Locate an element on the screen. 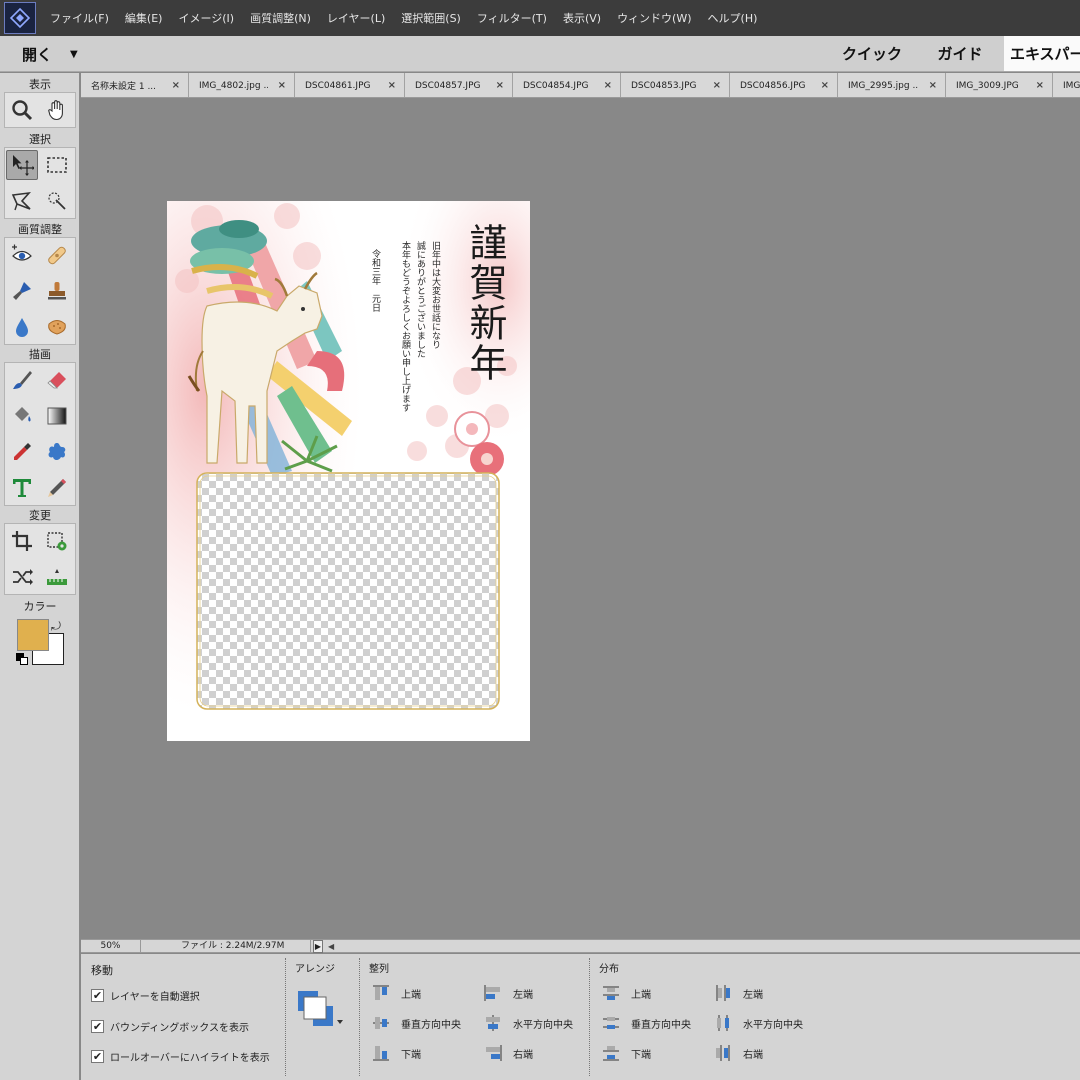 The height and width of the screenshot is (1080, 1080). status-menu-arrow-icon: ▶ is located at coordinates (318, 946).